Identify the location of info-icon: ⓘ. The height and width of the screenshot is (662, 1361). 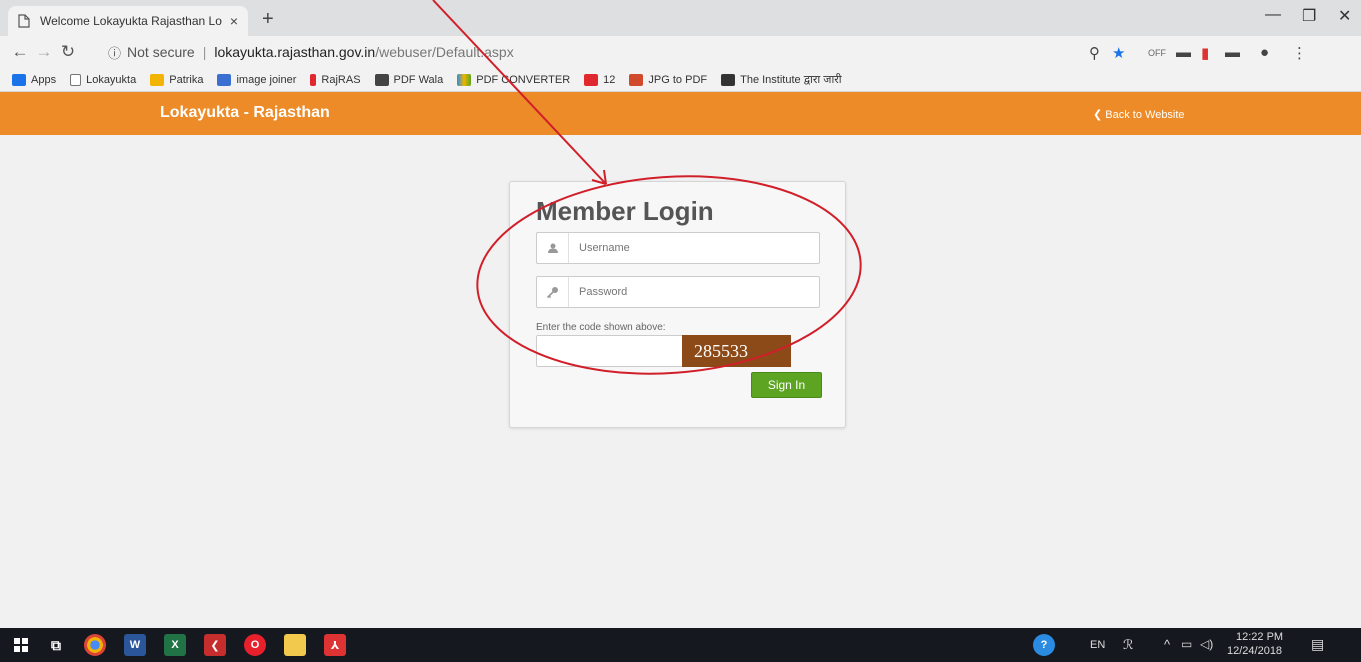
(114, 52).